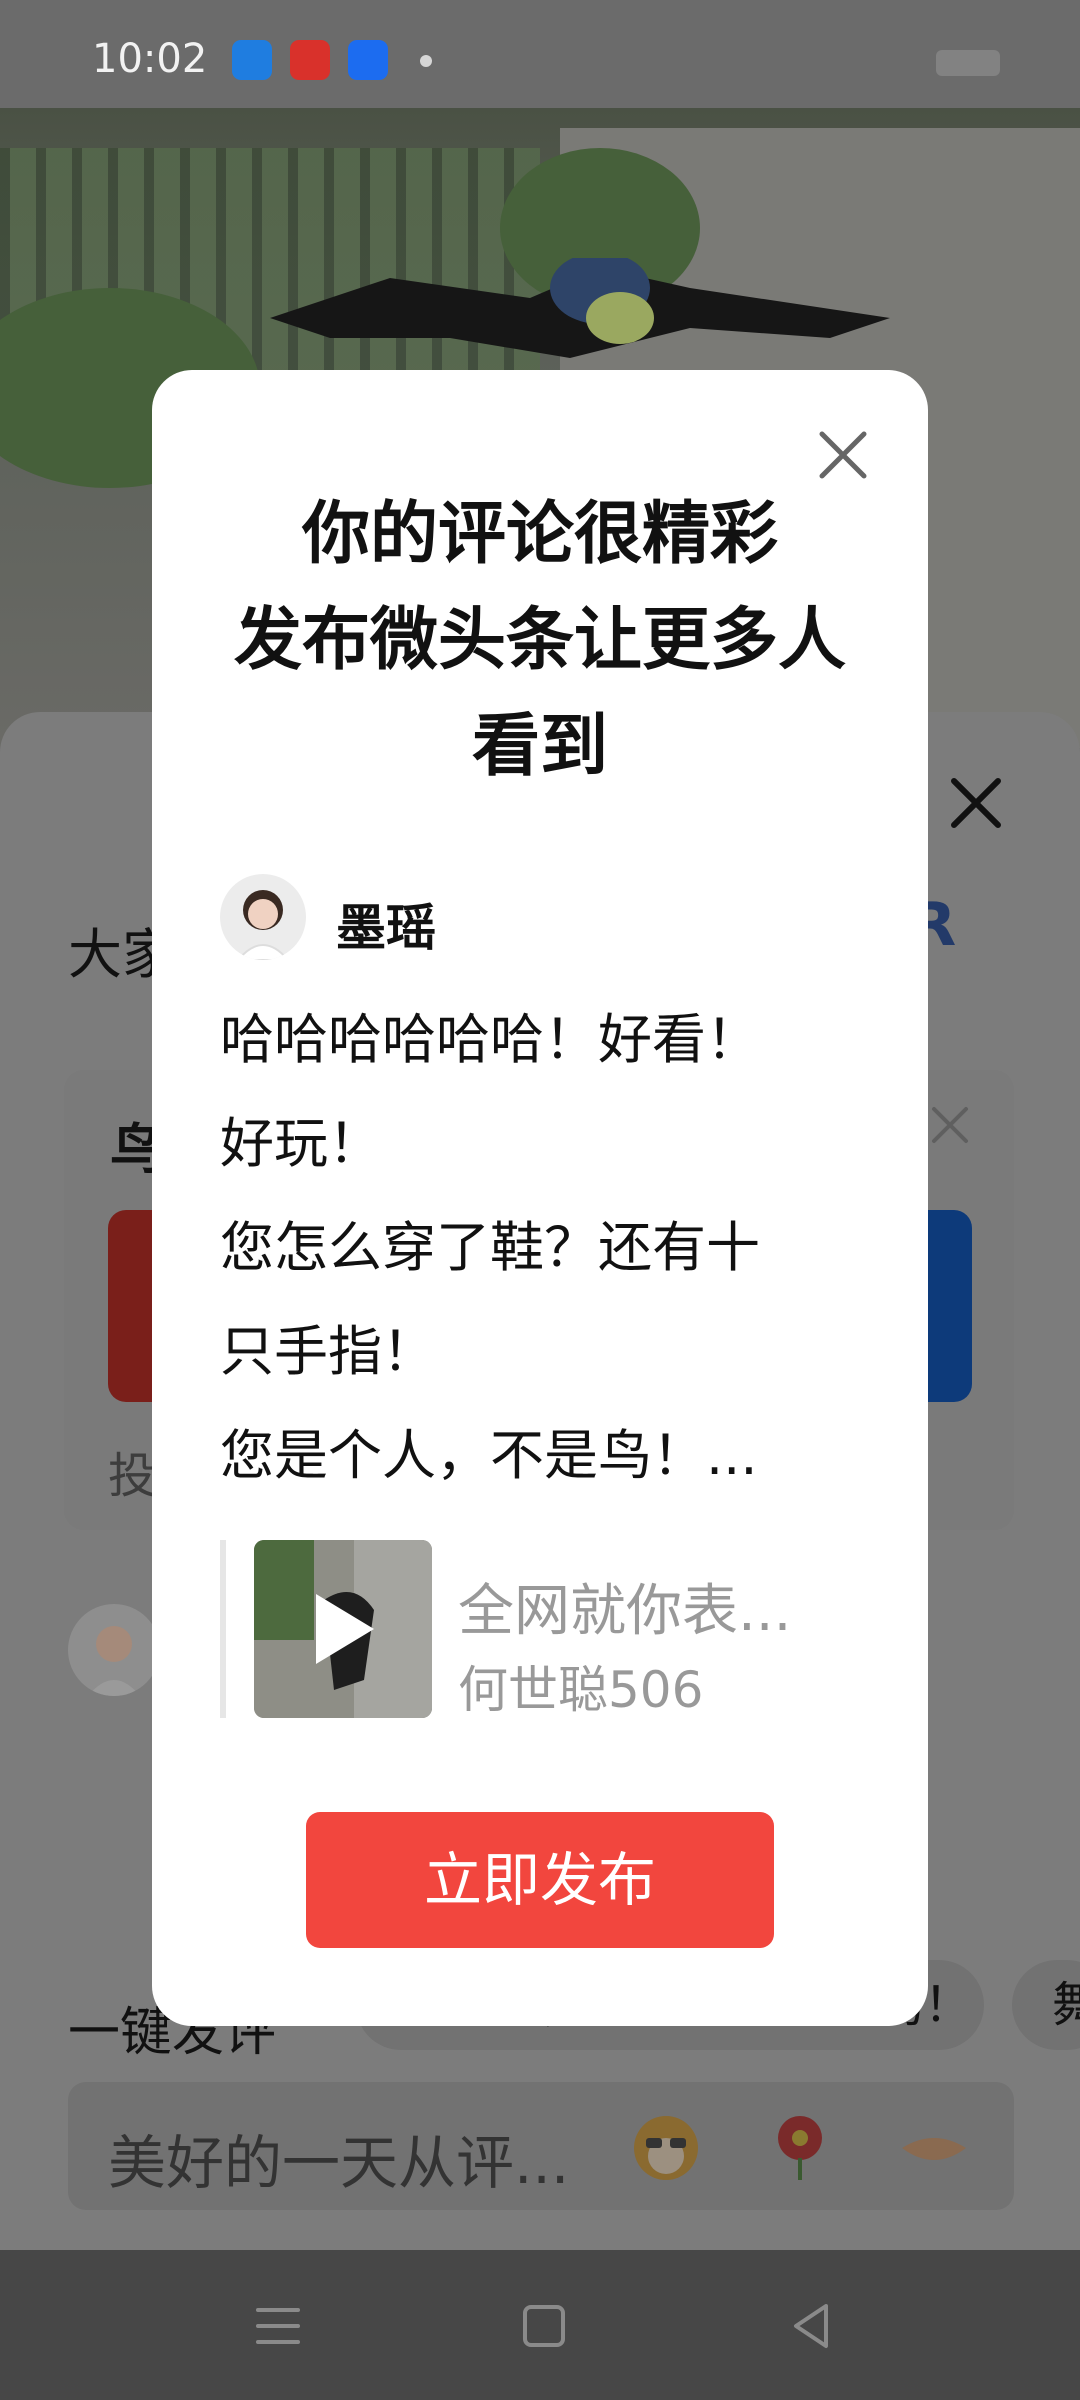  I want to click on comment-line: 好玩！, so click(301, 1143).